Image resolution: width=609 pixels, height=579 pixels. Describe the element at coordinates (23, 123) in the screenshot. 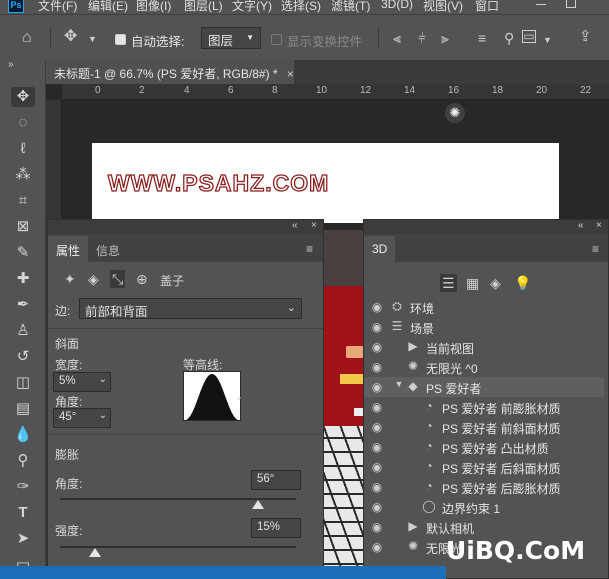

I see `marquee-tool-icon: ◌` at that location.